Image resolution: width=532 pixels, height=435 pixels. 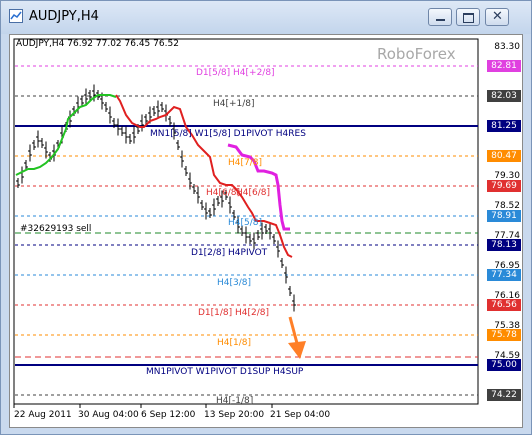 I want to click on level-label-h4-6-8: H4[6/8], so click(x=253, y=193).